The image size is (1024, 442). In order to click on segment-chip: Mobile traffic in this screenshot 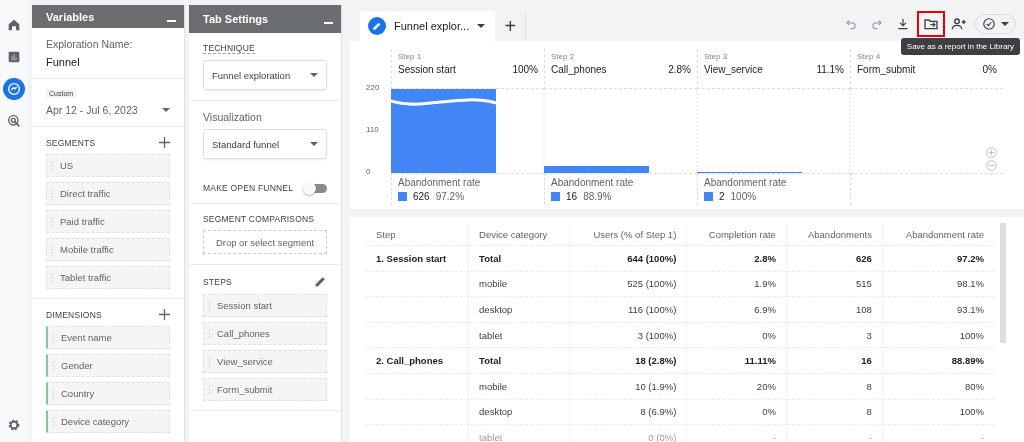, I will do `click(108, 249)`.